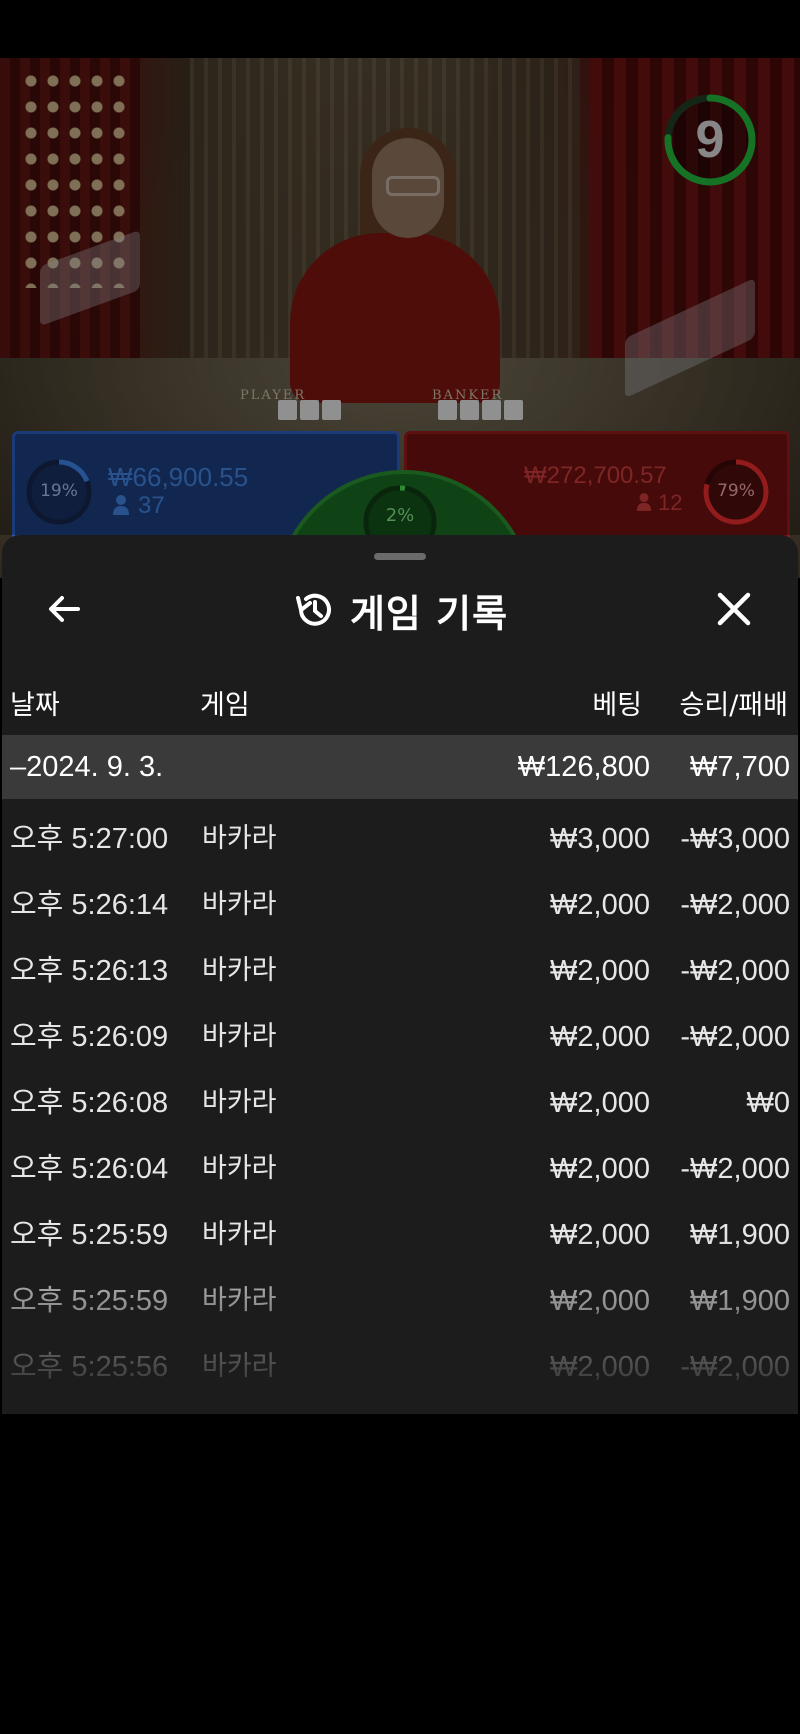 The height and width of the screenshot is (1734, 800). Describe the element at coordinates (225, 705) in the screenshot. I see `column-header-game: 게임` at that location.